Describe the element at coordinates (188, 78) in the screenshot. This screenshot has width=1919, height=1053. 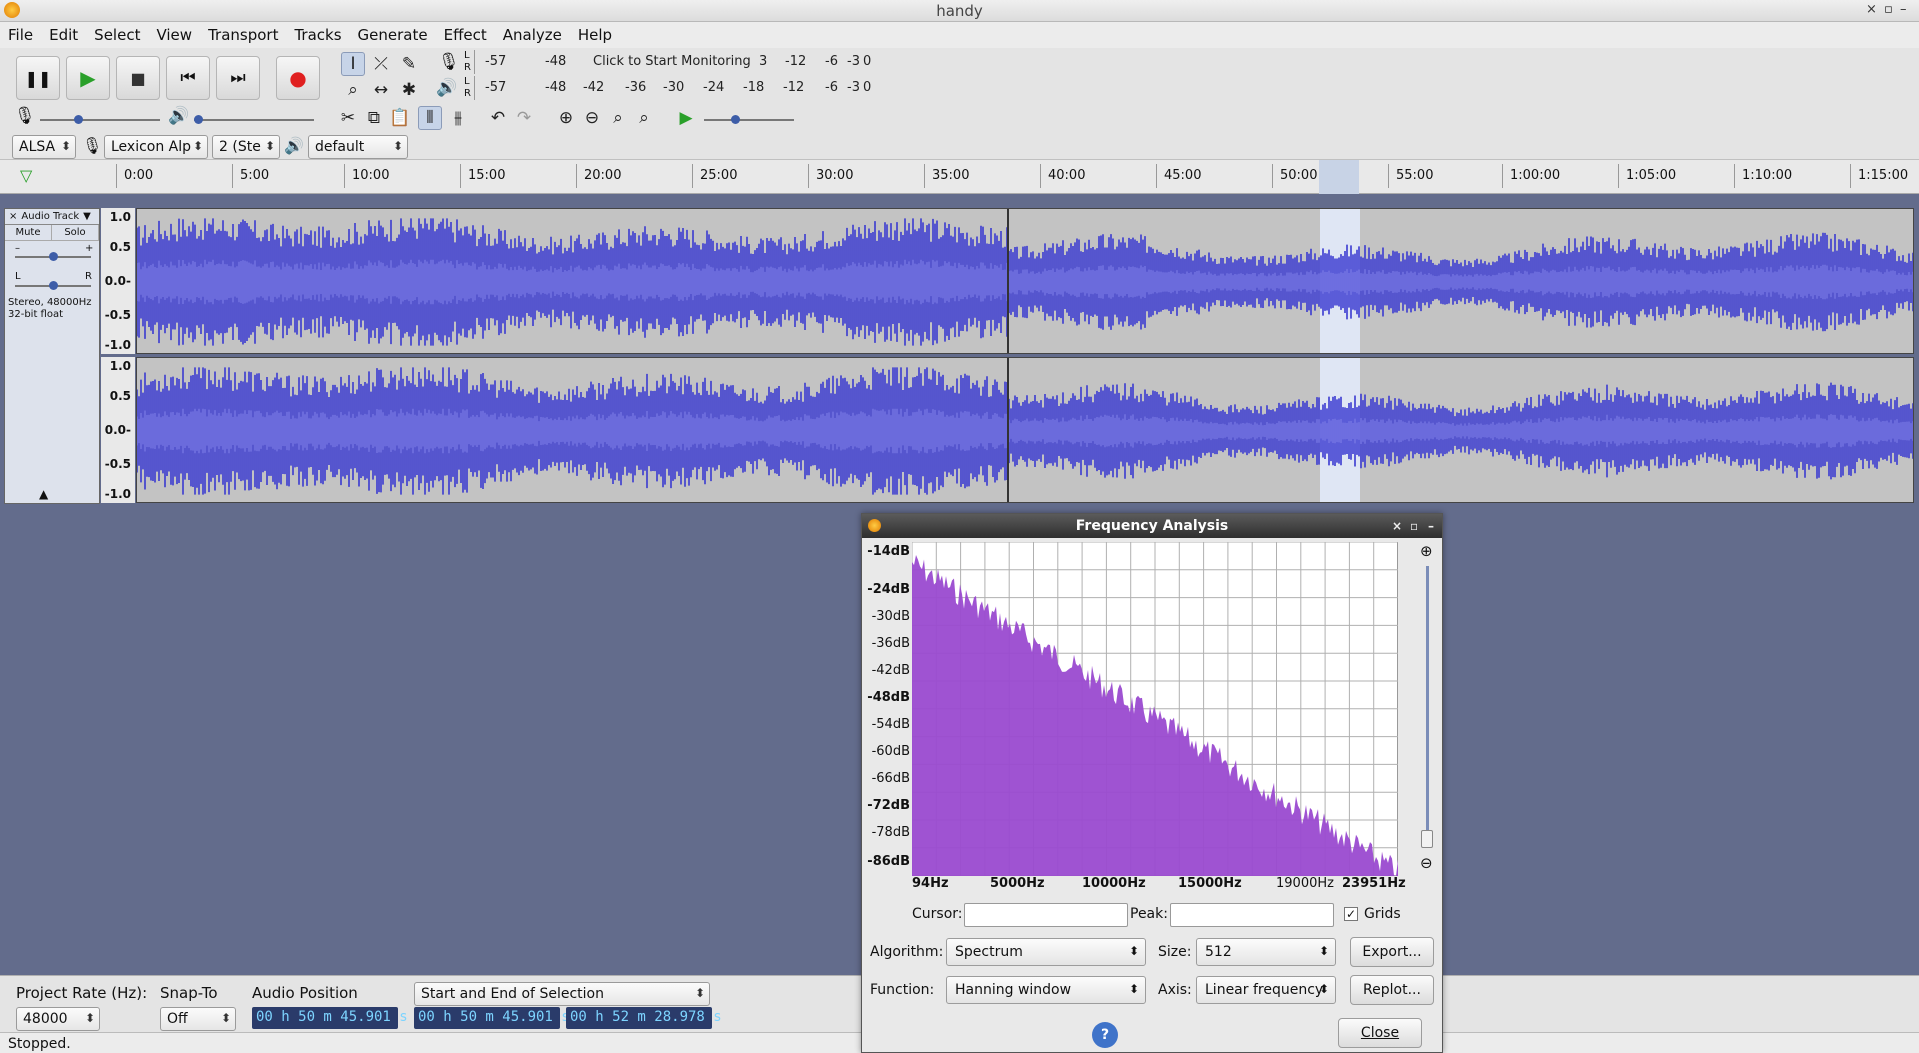
I see `skip-to-start-button: ⏮` at that location.